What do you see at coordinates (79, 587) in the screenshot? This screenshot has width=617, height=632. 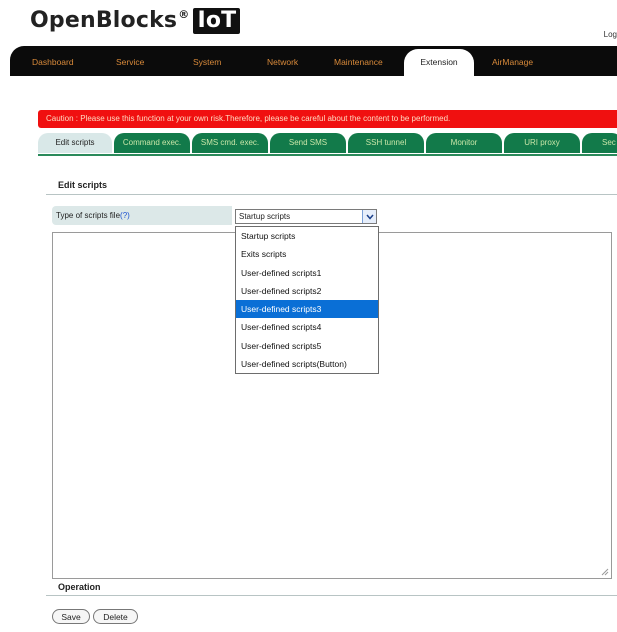 I see `operation-title: Operation` at bounding box center [79, 587].